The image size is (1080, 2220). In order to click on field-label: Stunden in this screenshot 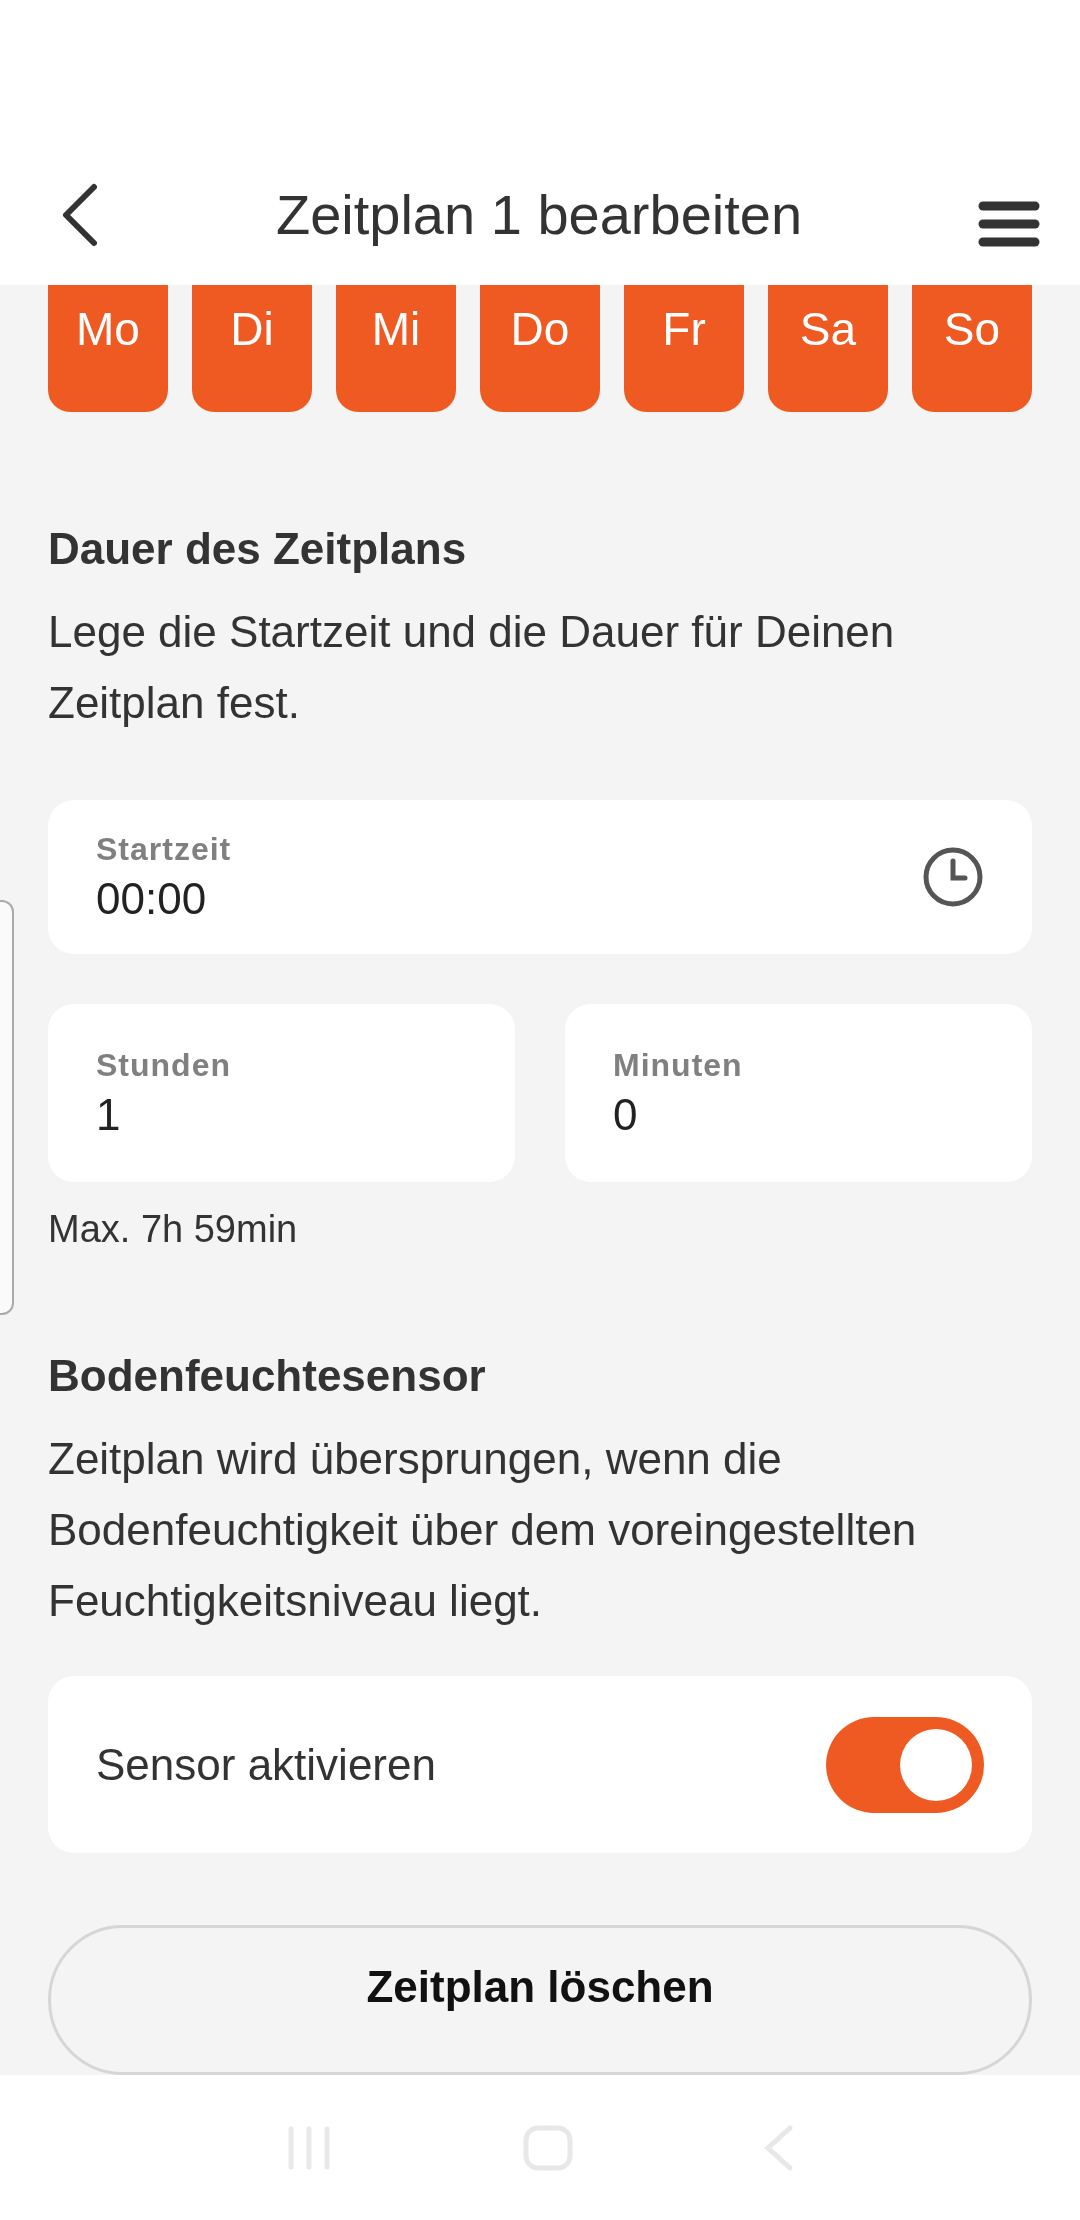, I will do `click(163, 1065)`.